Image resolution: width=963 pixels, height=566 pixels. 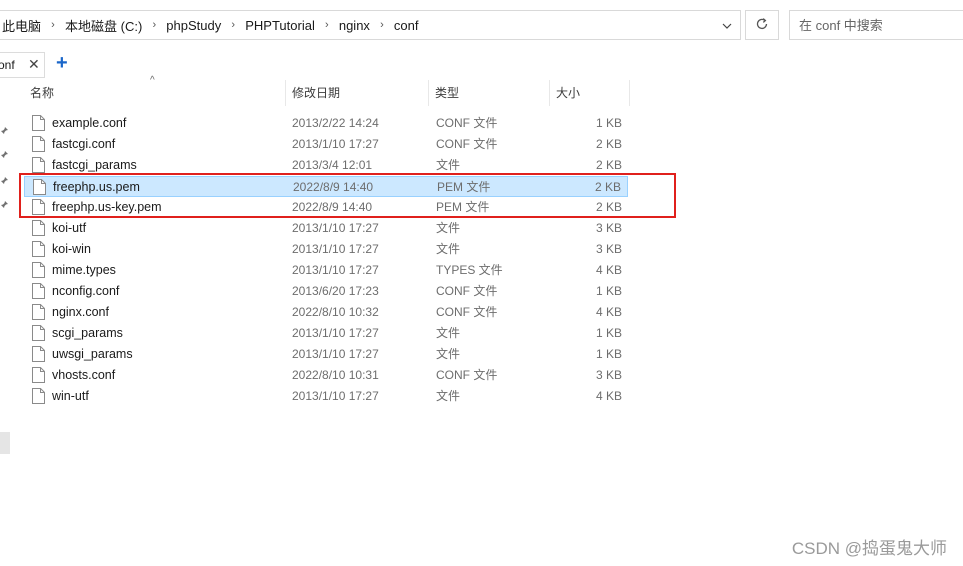 I want to click on watermark: CSDN @捣蛋鬼大师, so click(x=869, y=548).